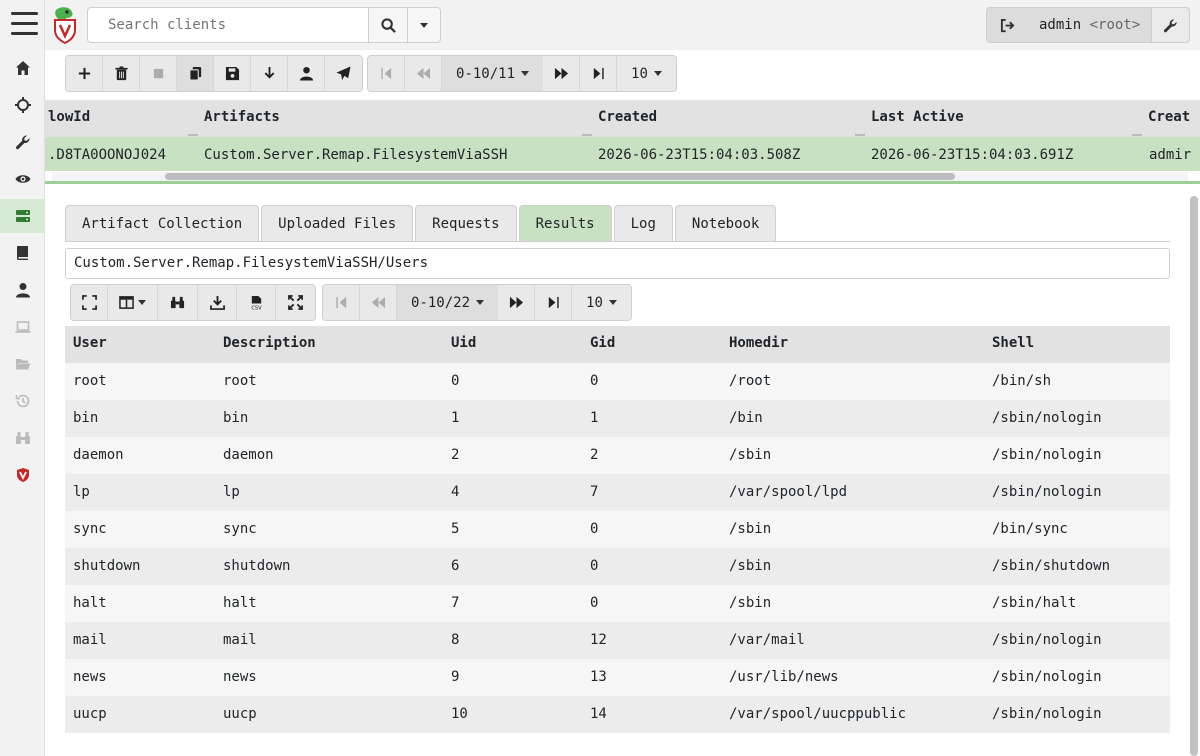 Image resolution: width=1200 pixels, height=756 pixels. I want to click on book-icon, so click(23, 253).